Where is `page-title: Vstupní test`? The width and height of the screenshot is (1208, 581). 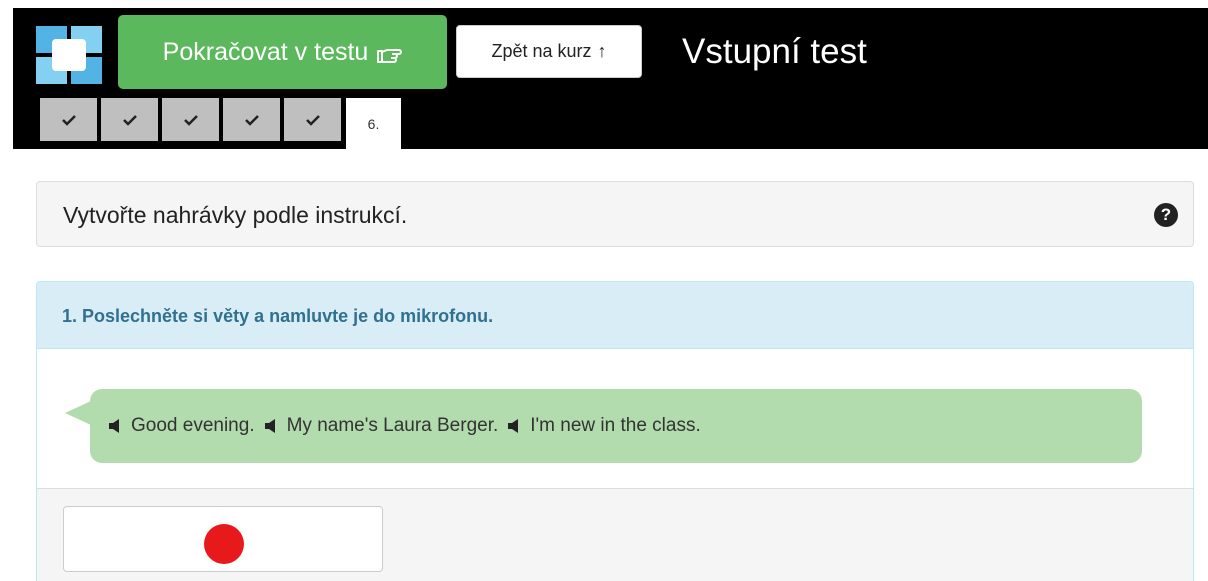
page-title: Vstupní test is located at coordinates (774, 51).